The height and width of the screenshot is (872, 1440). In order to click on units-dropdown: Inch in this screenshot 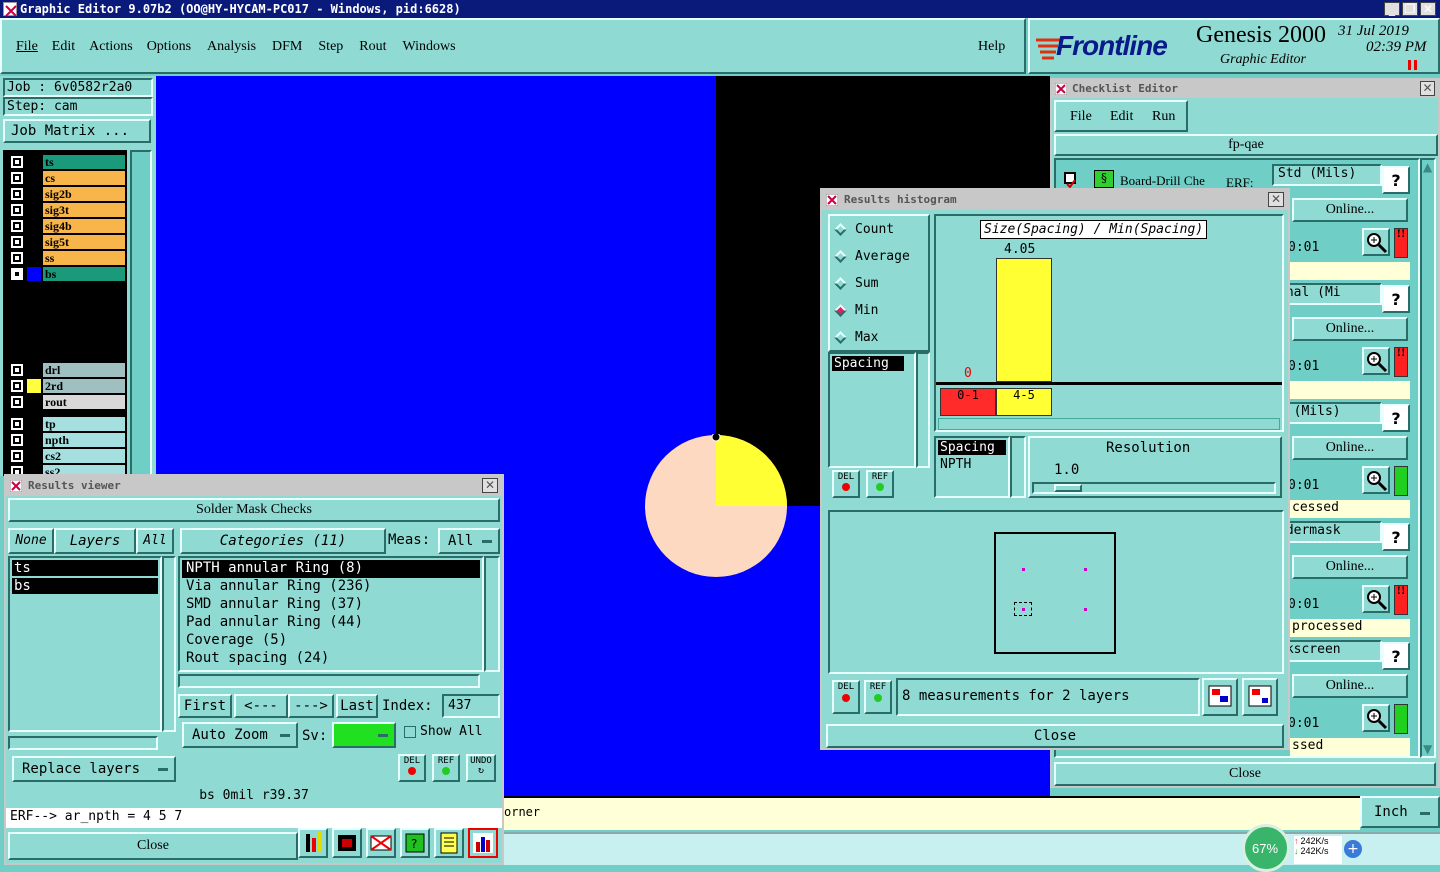, I will do `click(1400, 812)`.